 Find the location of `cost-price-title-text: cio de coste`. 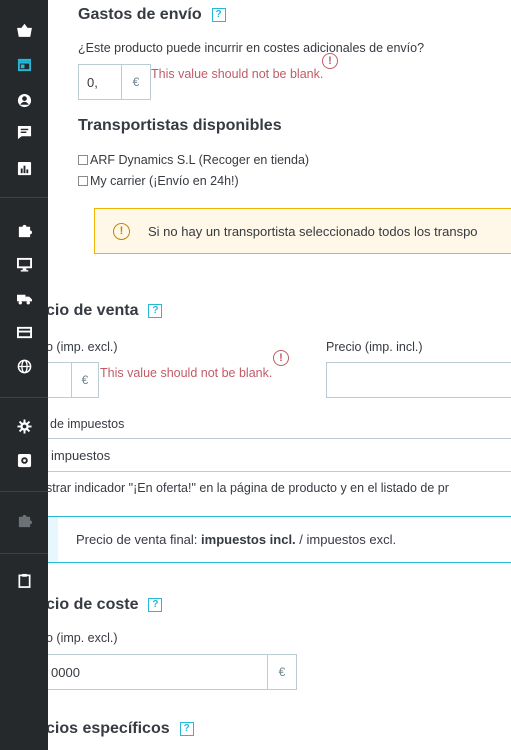

cost-price-title-text: cio de coste is located at coordinates (93, 604).